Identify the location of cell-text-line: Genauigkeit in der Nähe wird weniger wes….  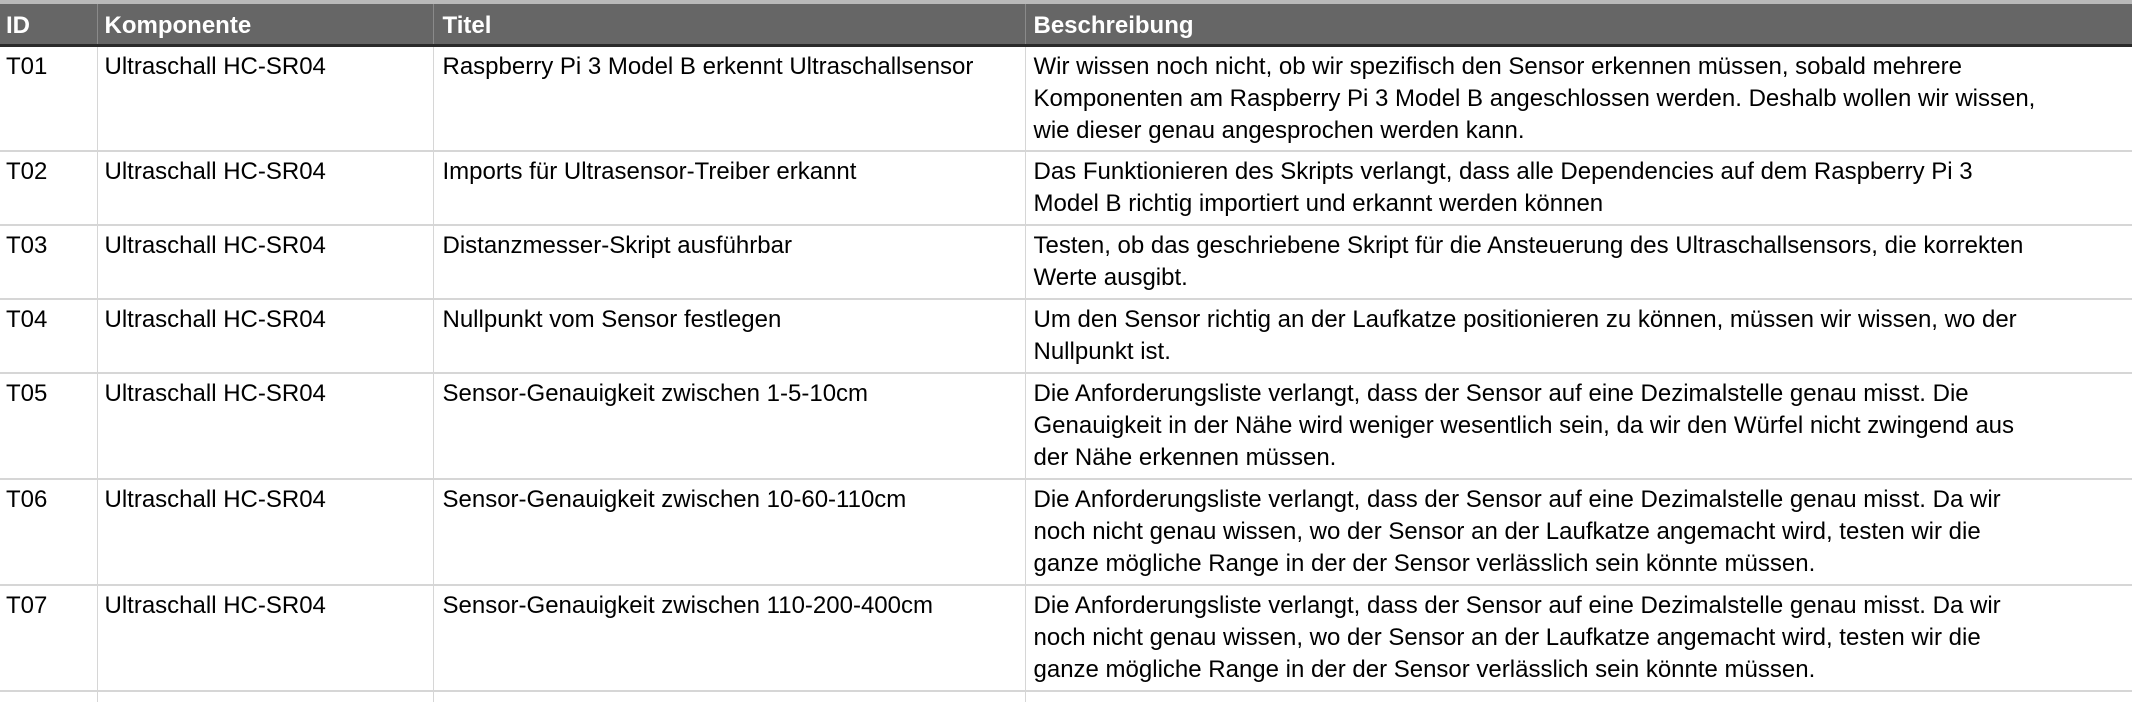
(1524, 425).